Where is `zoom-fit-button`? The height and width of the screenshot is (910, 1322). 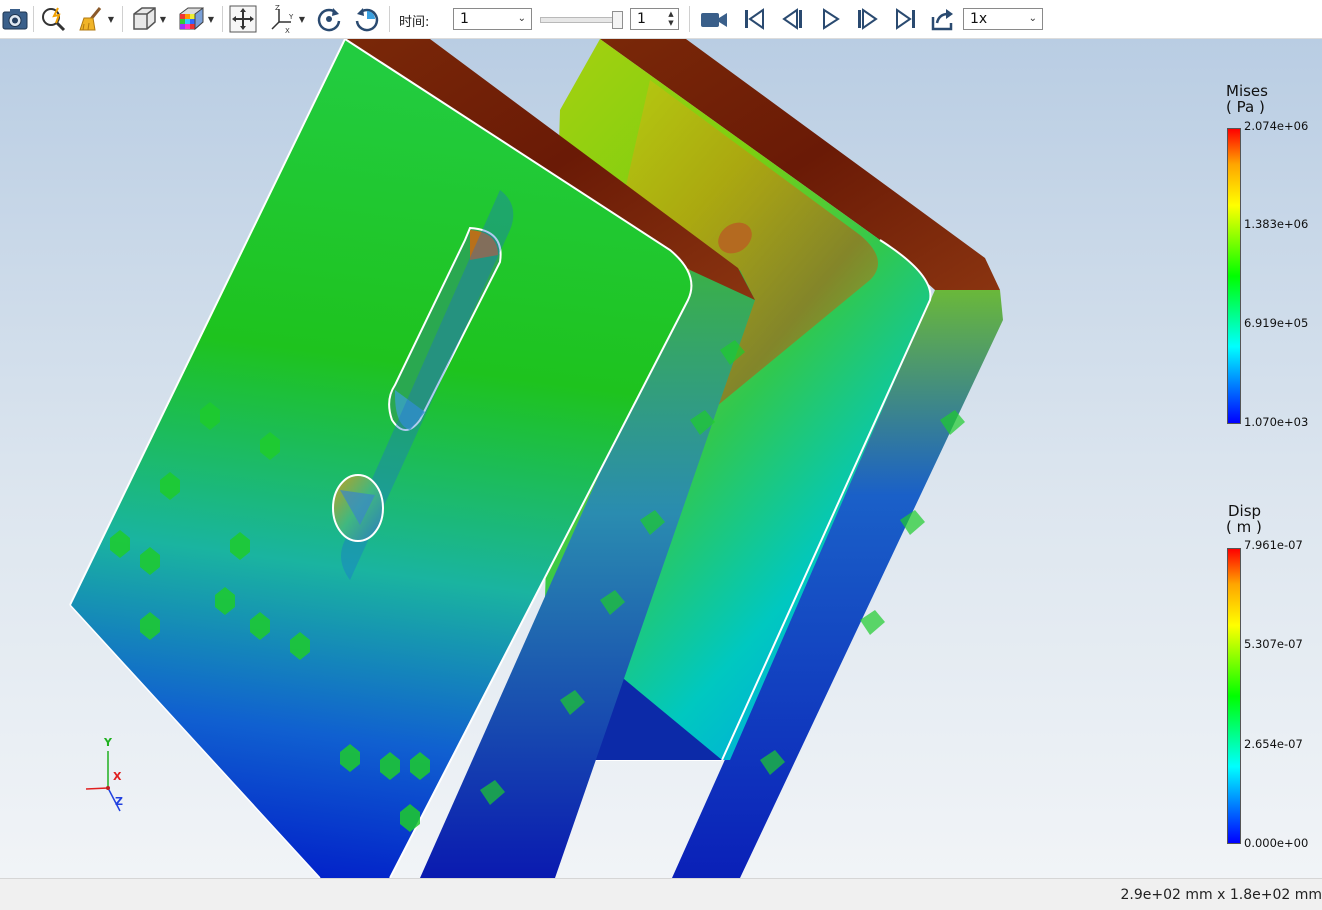
zoom-fit-button is located at coordinates (54, 19).